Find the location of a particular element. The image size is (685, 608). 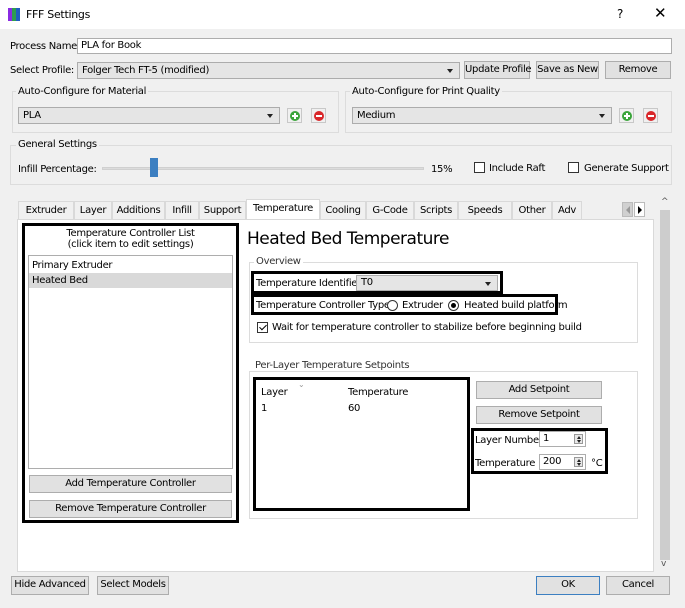

generate-support-checkbox is located at coordinates (573, 167).